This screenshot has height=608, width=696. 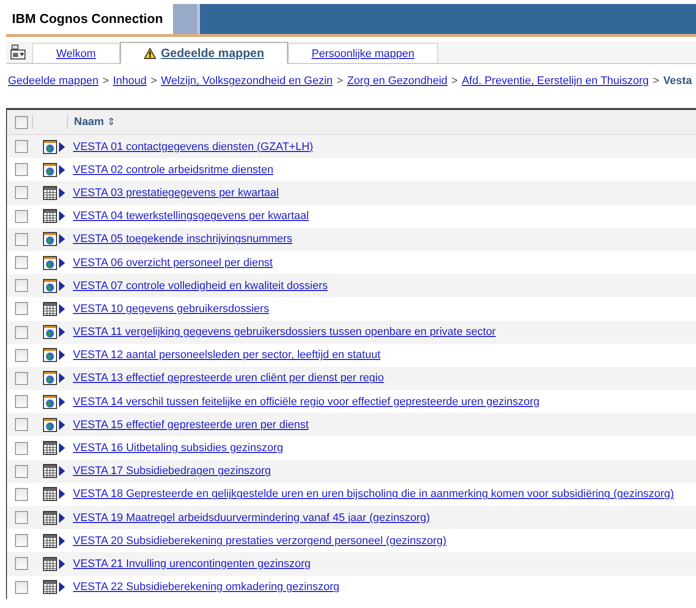 What do you see at coordinates (176, 192) in the screenshot?
I see `report-link: VESTA 03 prestatiegegevens per kwartaal` at bounding box center [176, 192].